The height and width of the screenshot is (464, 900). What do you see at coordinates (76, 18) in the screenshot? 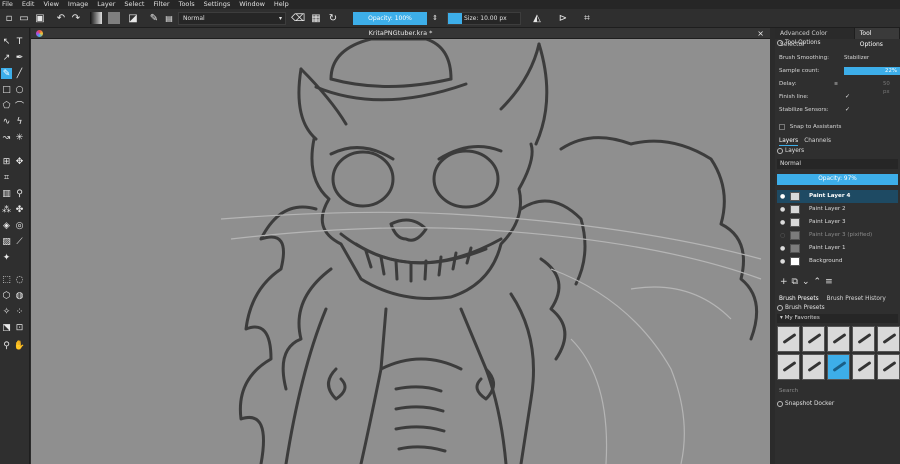
I see `redo-icon: ↷` at bounding box center [76, 18].